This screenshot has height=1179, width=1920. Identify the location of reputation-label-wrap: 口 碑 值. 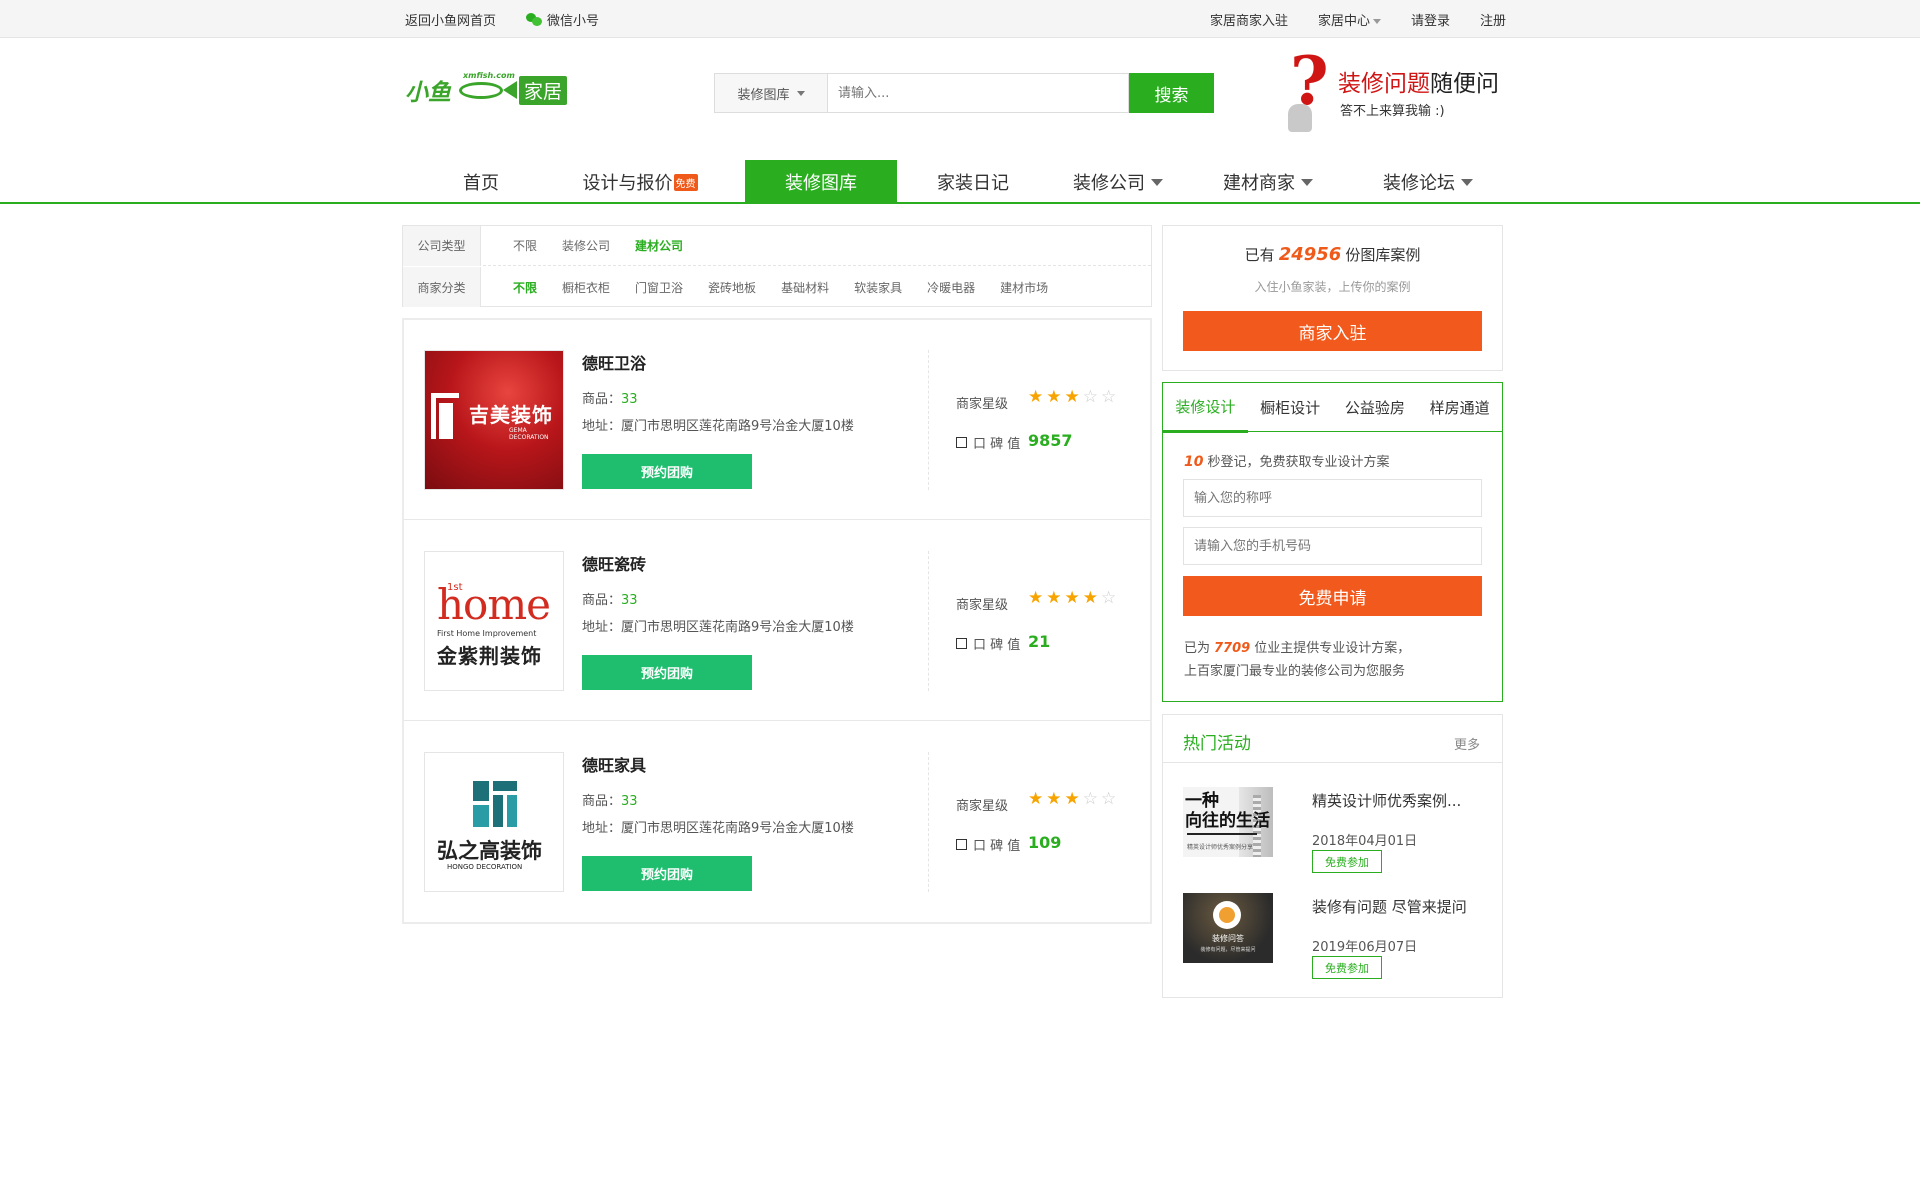
(988, 442).